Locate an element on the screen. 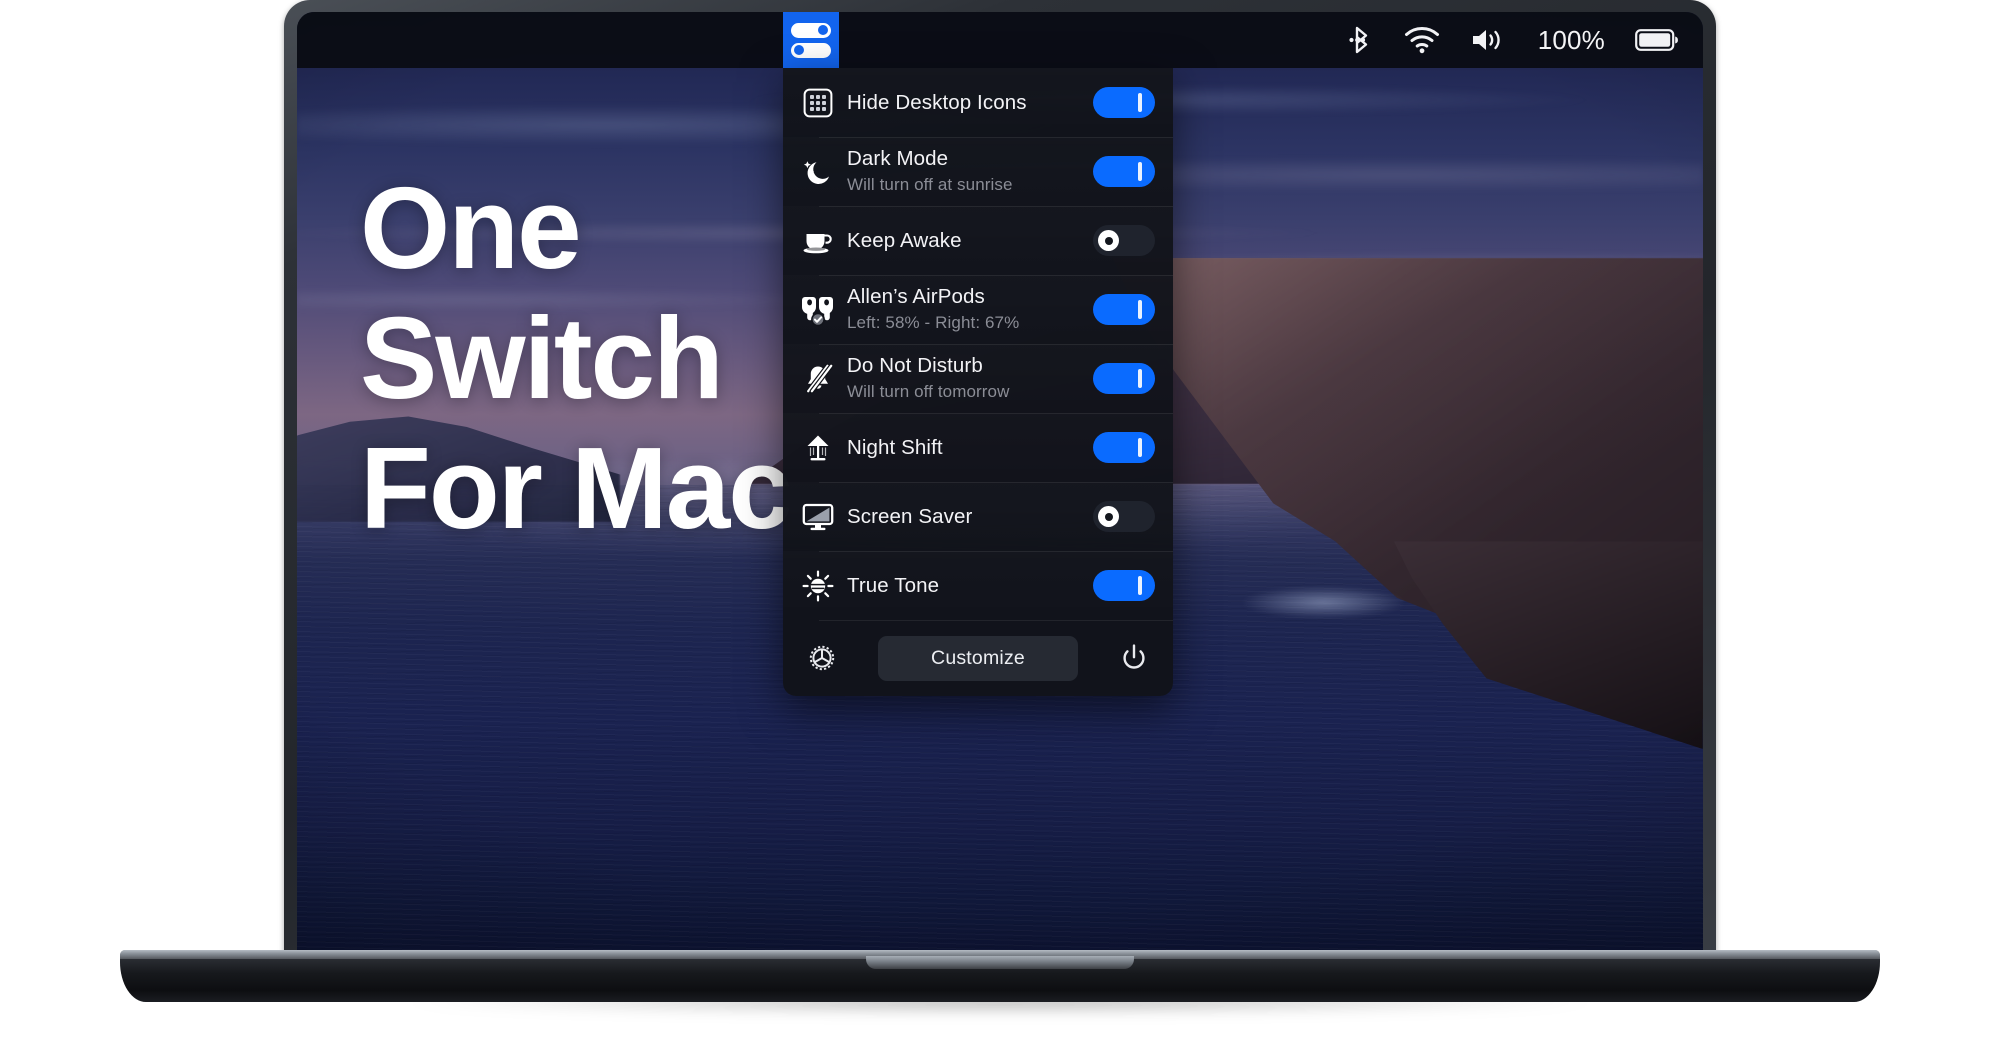 This screenshot has width=2000, height=1061. toggle-screen-saver is located at coordinates (1124, 516).